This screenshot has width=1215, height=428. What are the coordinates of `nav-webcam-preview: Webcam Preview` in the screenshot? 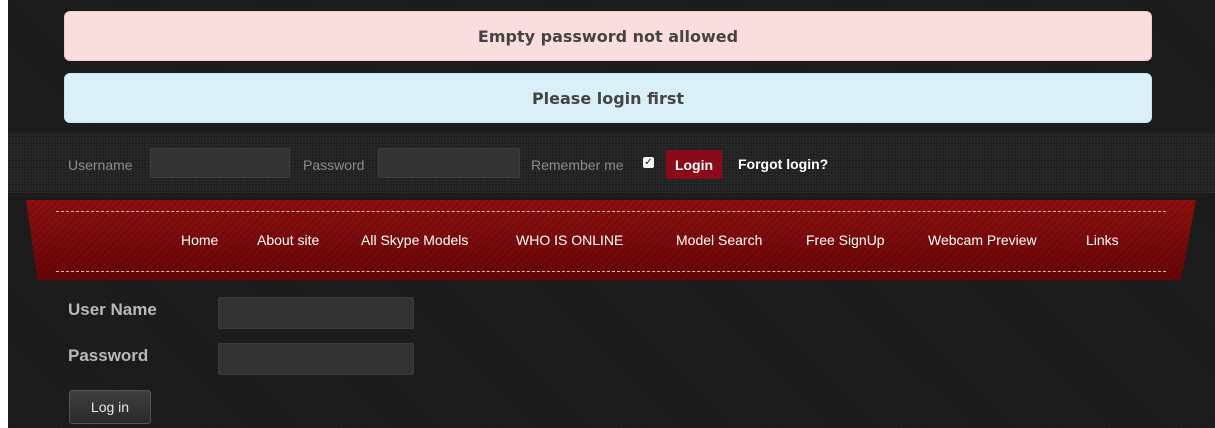 It's located at (982, 240).